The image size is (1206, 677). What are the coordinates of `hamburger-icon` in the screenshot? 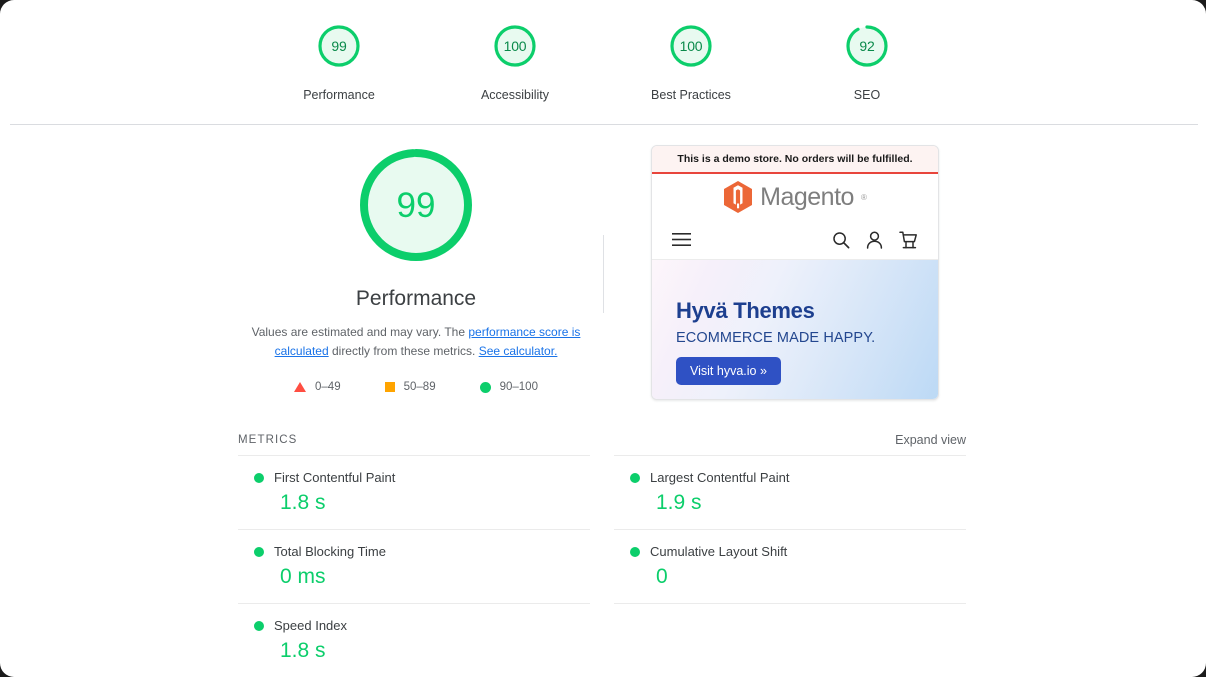 It's located at (681, 239).